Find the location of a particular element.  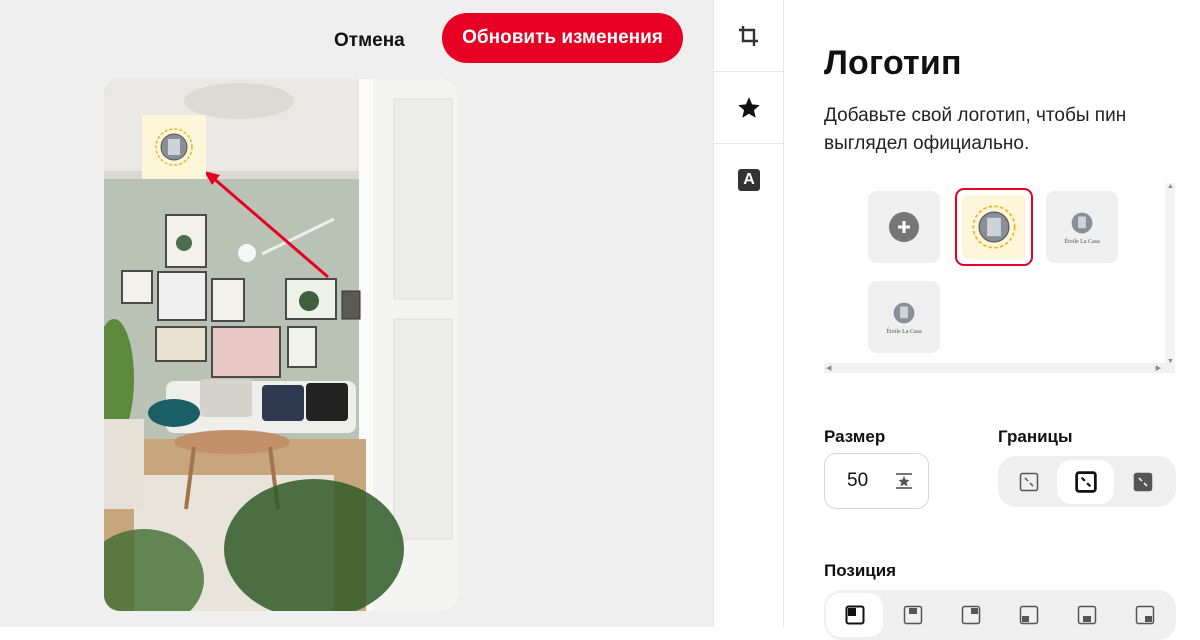

crop-tool-button is located at coordinates (749, 36).